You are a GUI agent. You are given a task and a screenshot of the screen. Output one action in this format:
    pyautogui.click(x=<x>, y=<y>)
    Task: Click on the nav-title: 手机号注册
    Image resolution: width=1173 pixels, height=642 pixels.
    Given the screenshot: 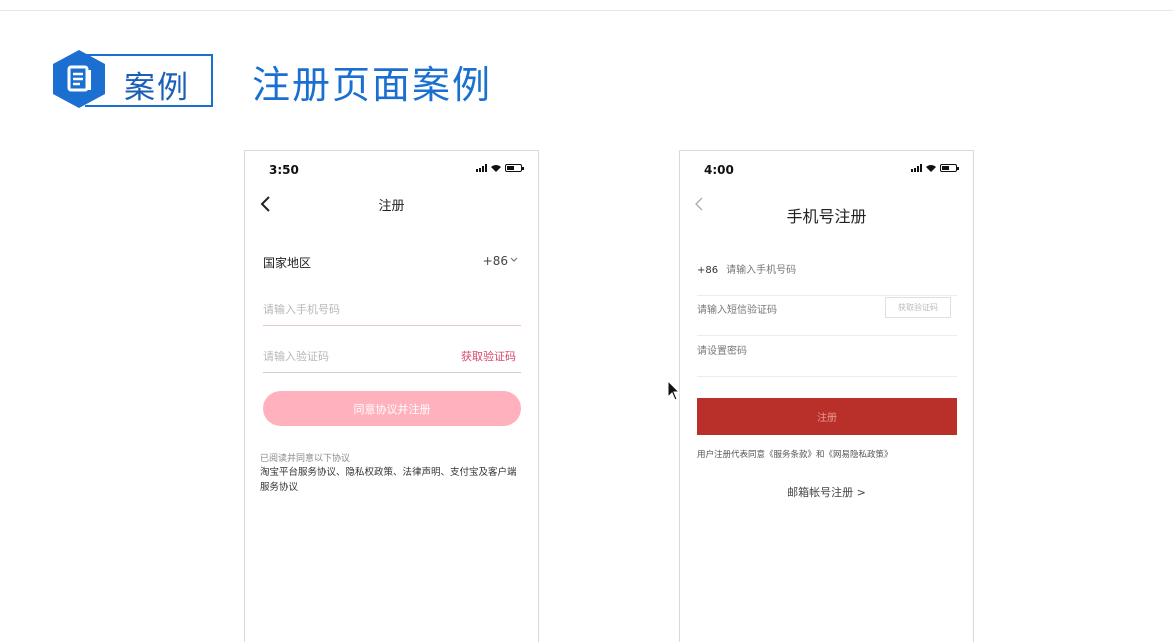 What is the action you would take?
    pyautogui.click(x=826, y=216)
    